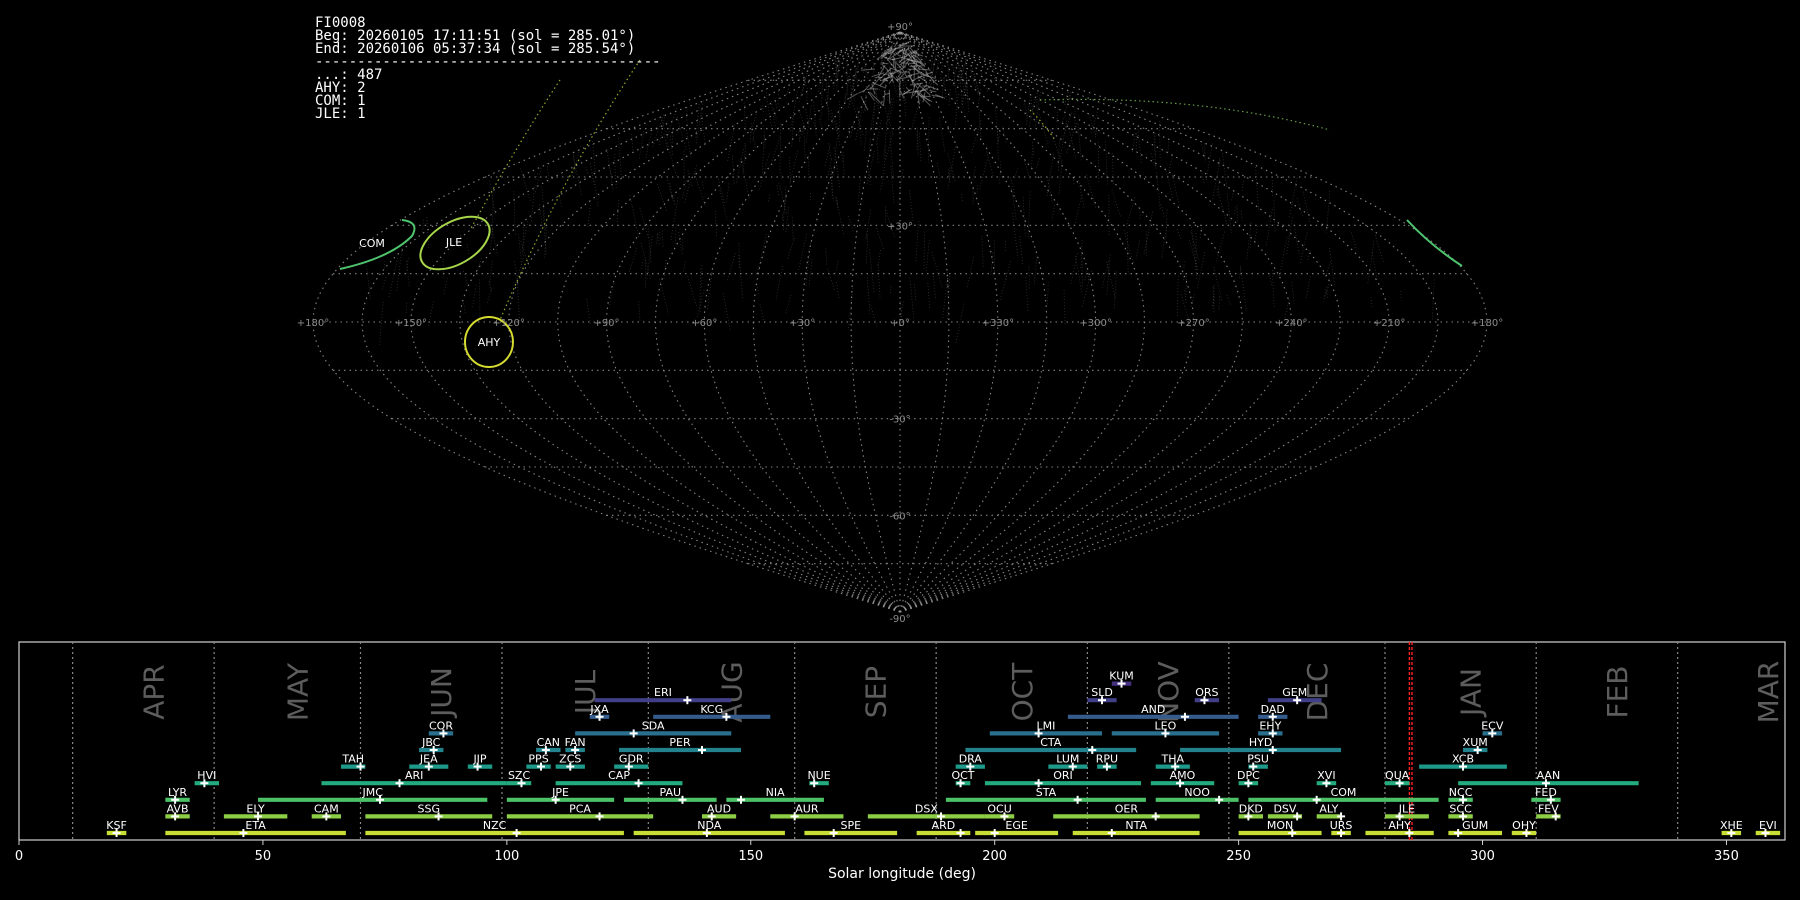 Image resolution: width=1800 pixels, height=900 pixels. I want to click on shower-label: JPE, so click(560, 792).